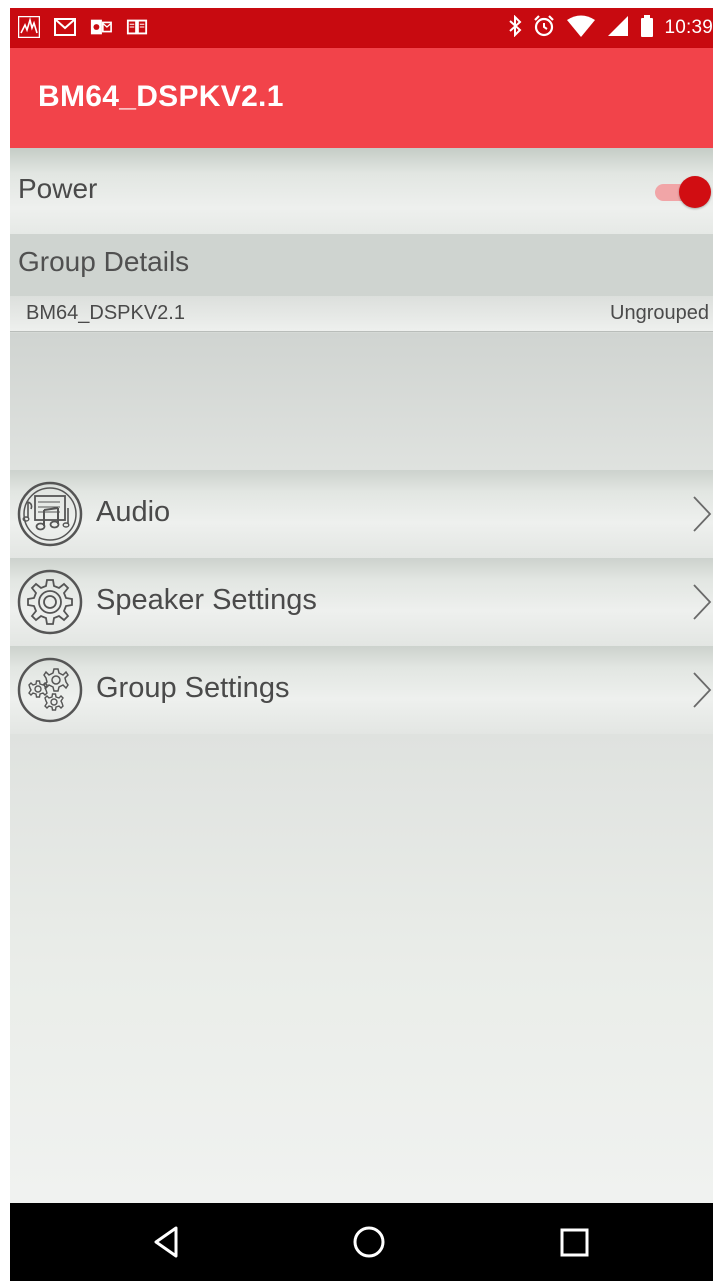 The image size is (713, 1281). What do you see at coordinates (695, 192) in the screenshot?
I see `power-toggle-knob` at bounding box center [695, 192].